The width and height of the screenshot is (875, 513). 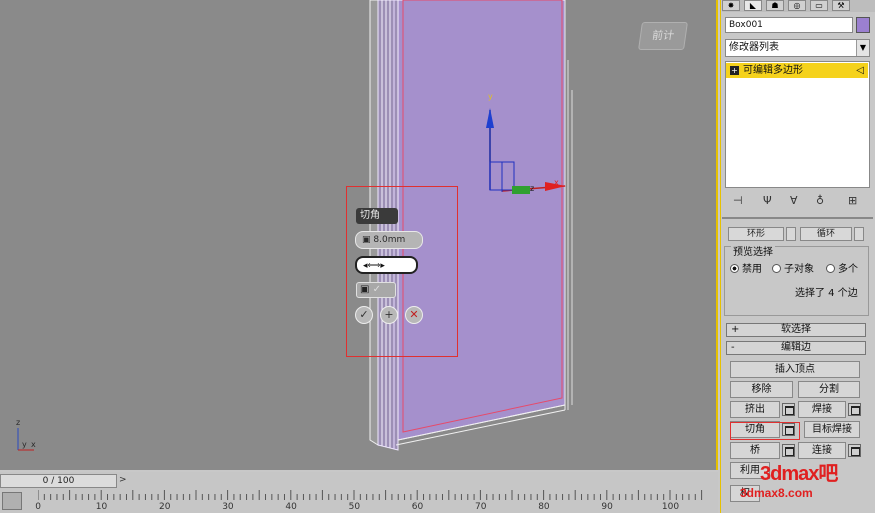 I want to click on preview-disabled-radio: 禁用, so click(x=746, y=267).